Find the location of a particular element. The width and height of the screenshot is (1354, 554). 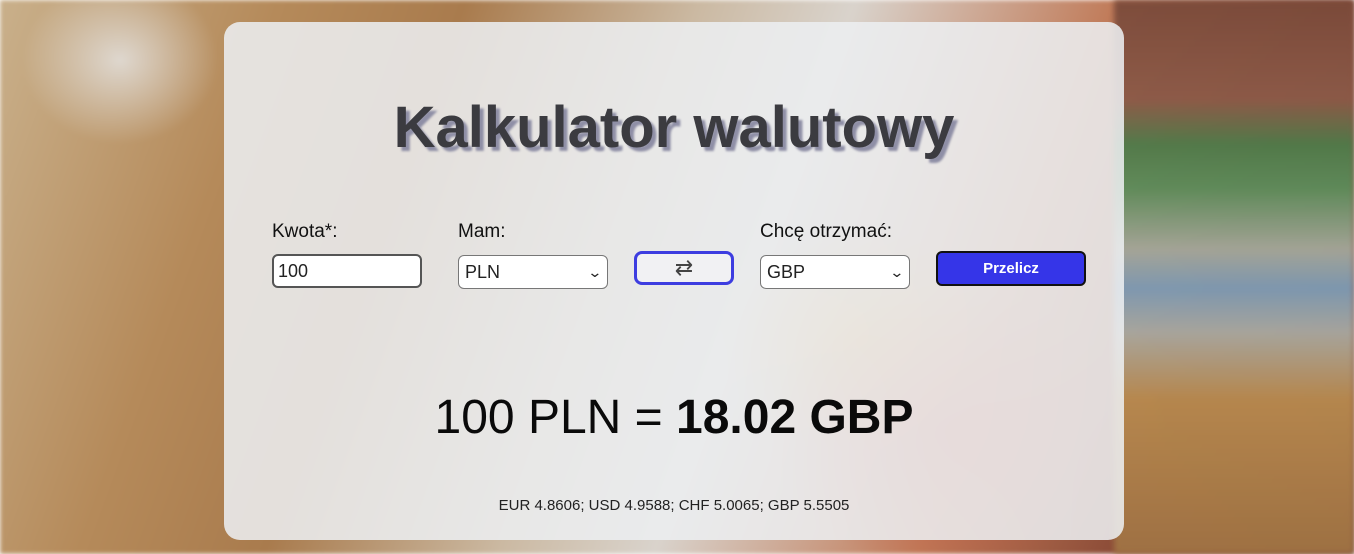

result-target: 18.02 GBP is located at coordinates (795, 417).